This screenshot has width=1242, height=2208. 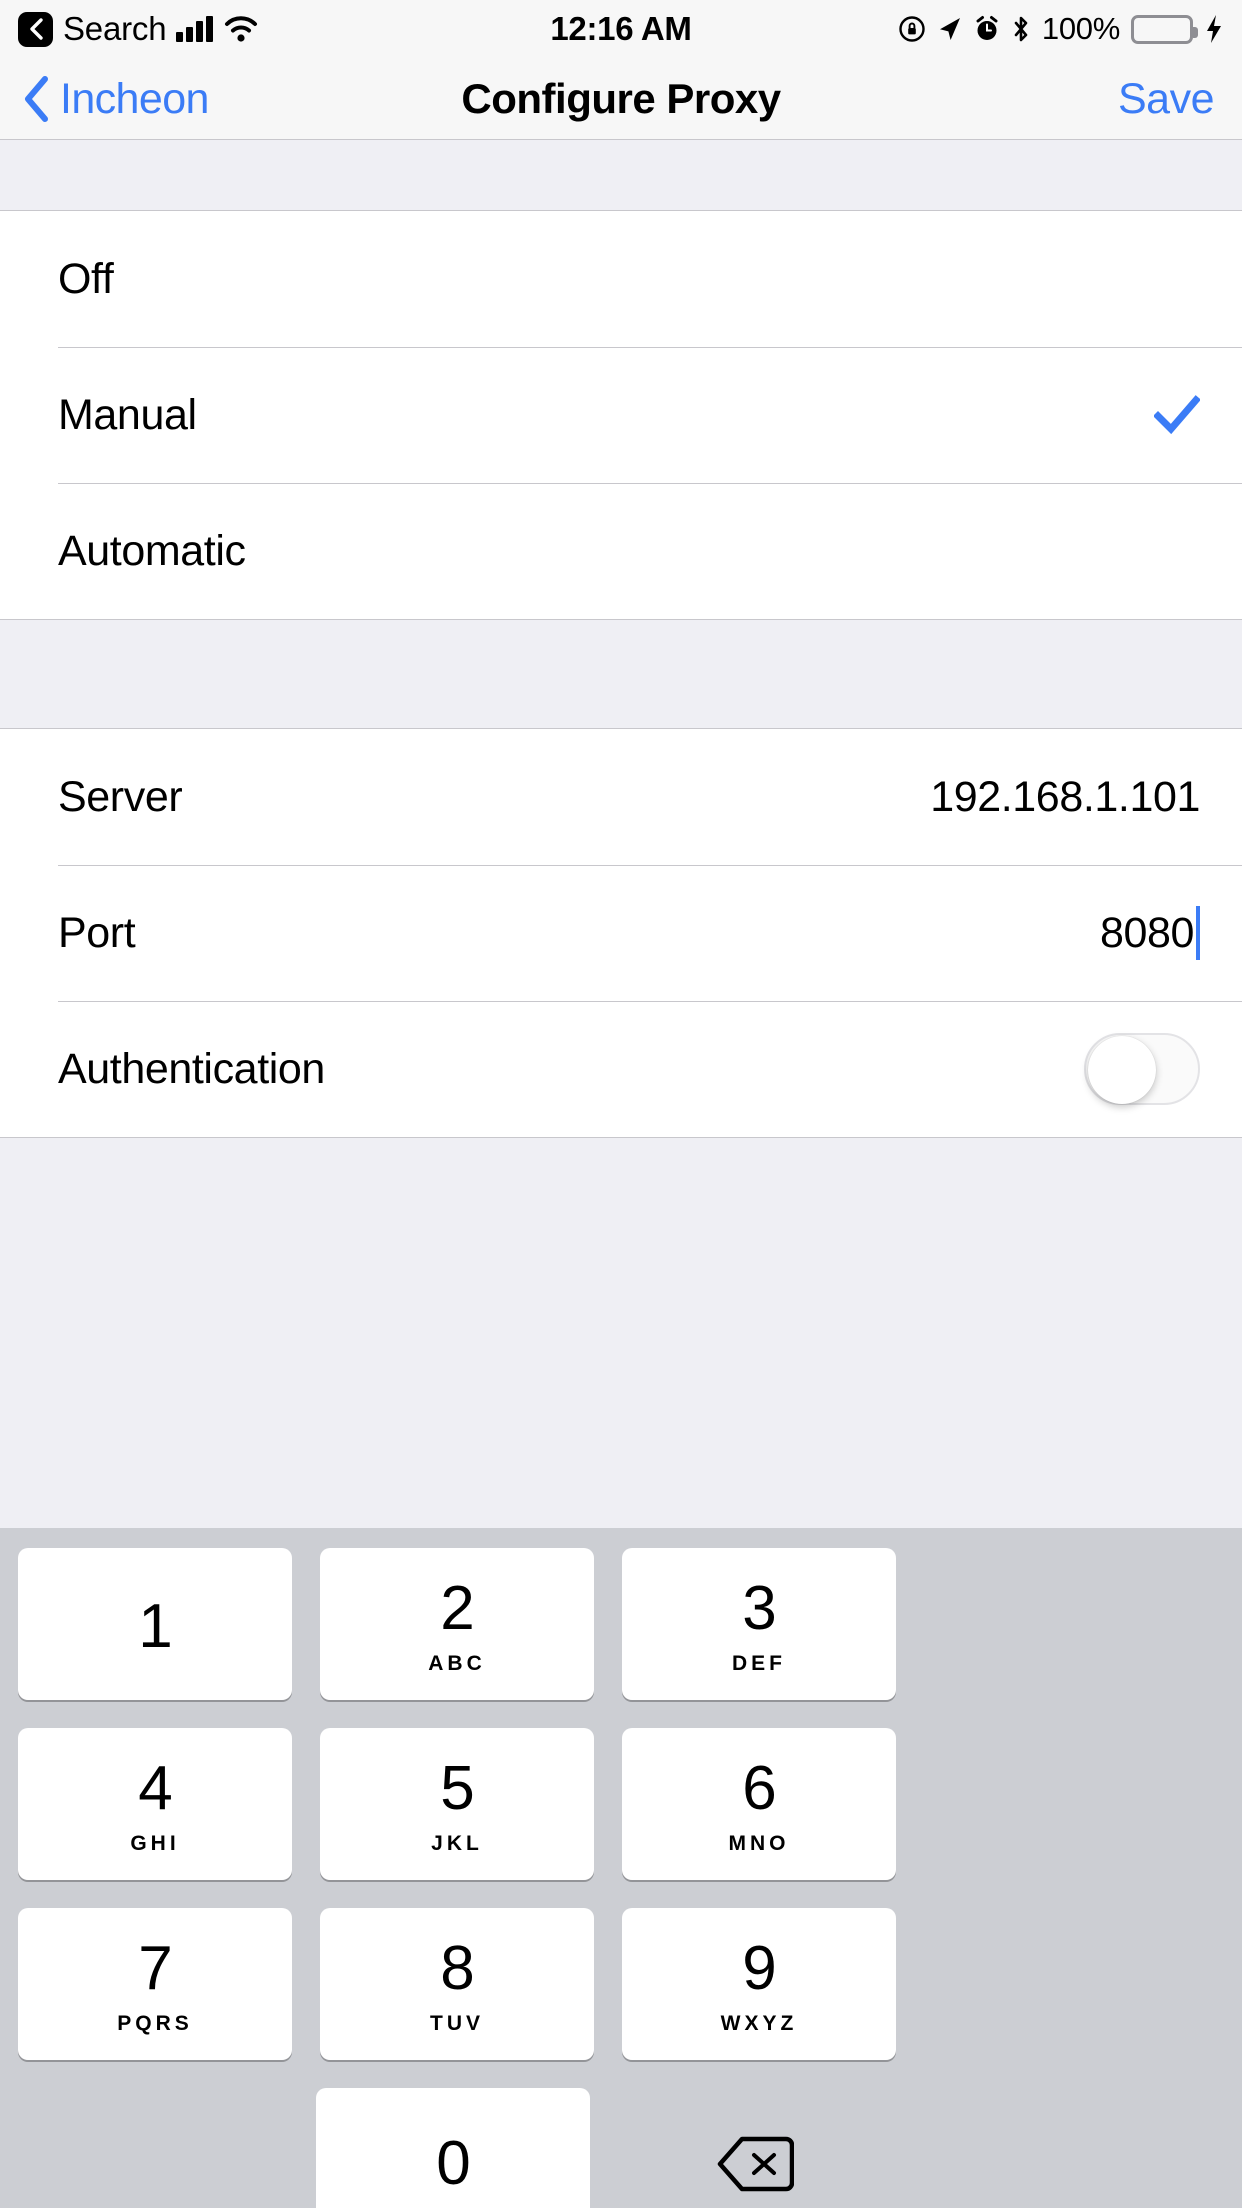 I want to click on bluetooth-icon, so click(x=1021, y=29).